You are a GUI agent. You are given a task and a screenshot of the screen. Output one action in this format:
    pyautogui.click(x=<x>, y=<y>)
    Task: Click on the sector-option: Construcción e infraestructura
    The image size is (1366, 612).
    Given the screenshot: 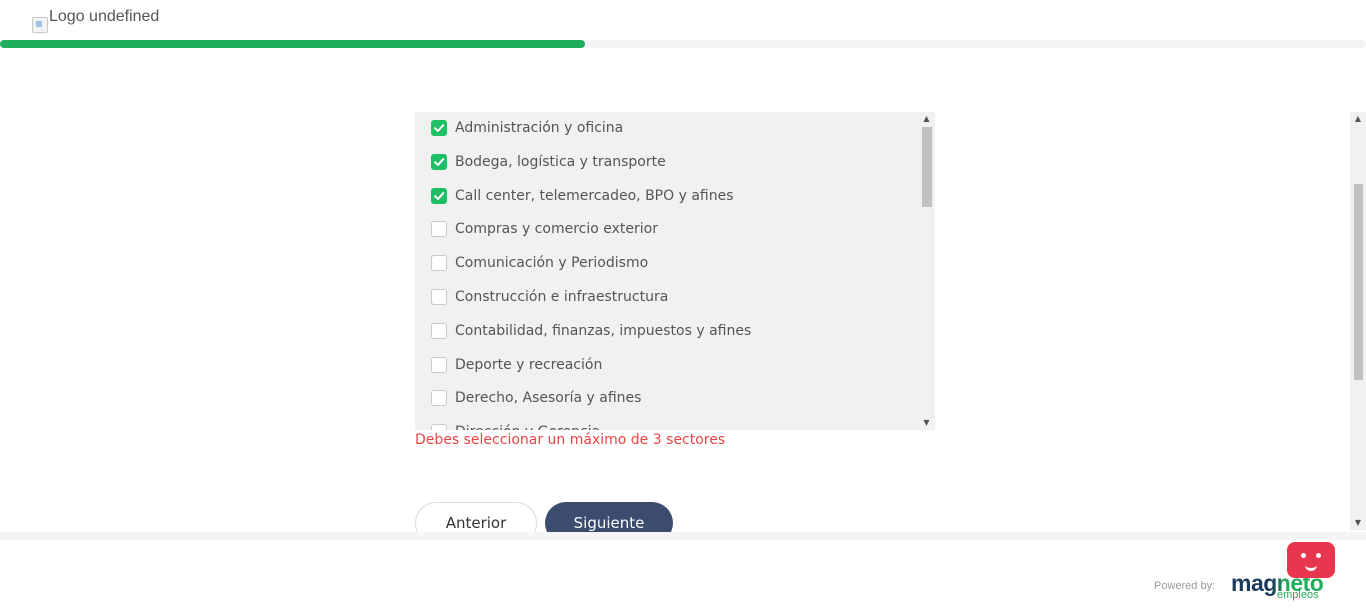 What is the action you would take?
    pyautogui.click(x=549, y=297)
    